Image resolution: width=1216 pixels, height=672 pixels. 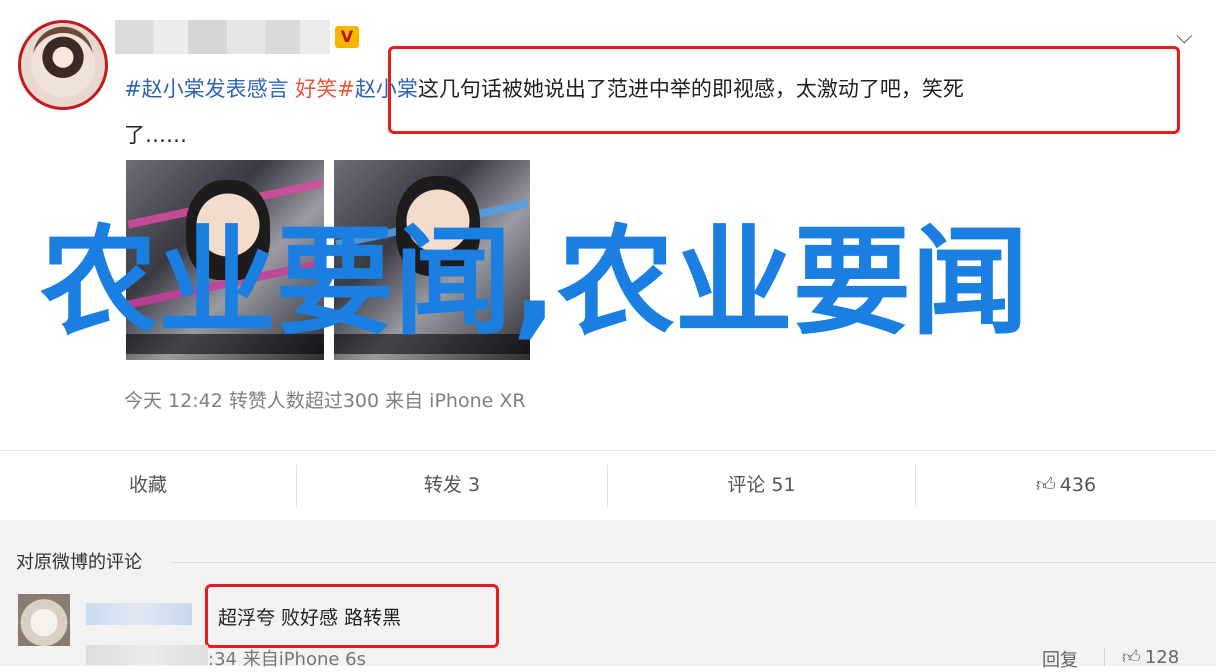 I want to click on action-bar: 收藏 转发 3 评论 51 👍︎ 436, so click(x=608, y=485).